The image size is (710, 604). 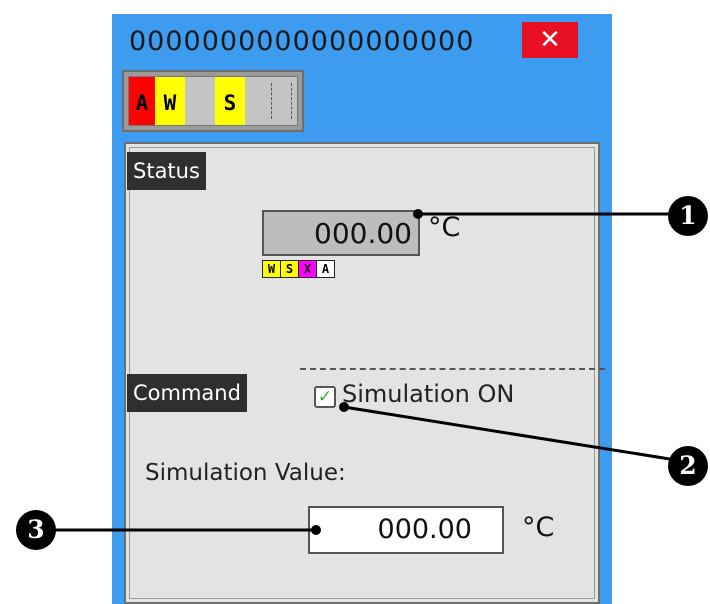 I want to click on callout-marker-1: 1, so click(x=688, y=216).